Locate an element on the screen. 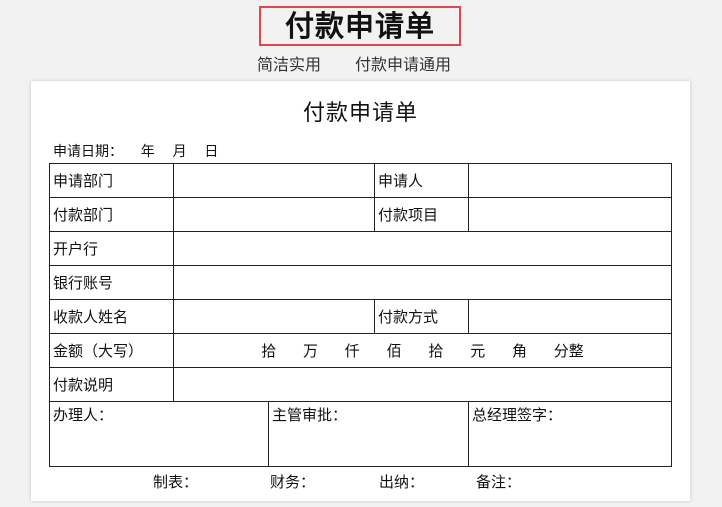  row-account: 银行账号 is located at coordinates (360, 282).